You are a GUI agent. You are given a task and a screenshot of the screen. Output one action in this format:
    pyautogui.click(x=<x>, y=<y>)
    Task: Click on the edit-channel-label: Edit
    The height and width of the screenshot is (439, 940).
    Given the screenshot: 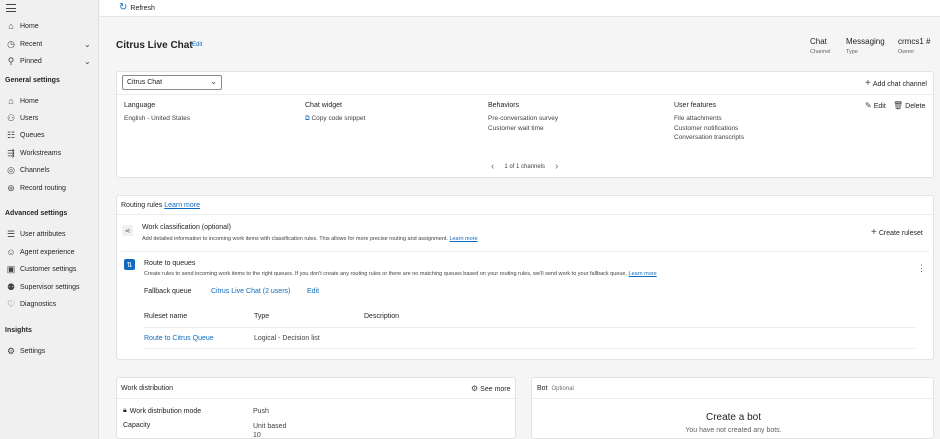 What is the action you would take?
    pyautogui.click(x=879, y=106)
    